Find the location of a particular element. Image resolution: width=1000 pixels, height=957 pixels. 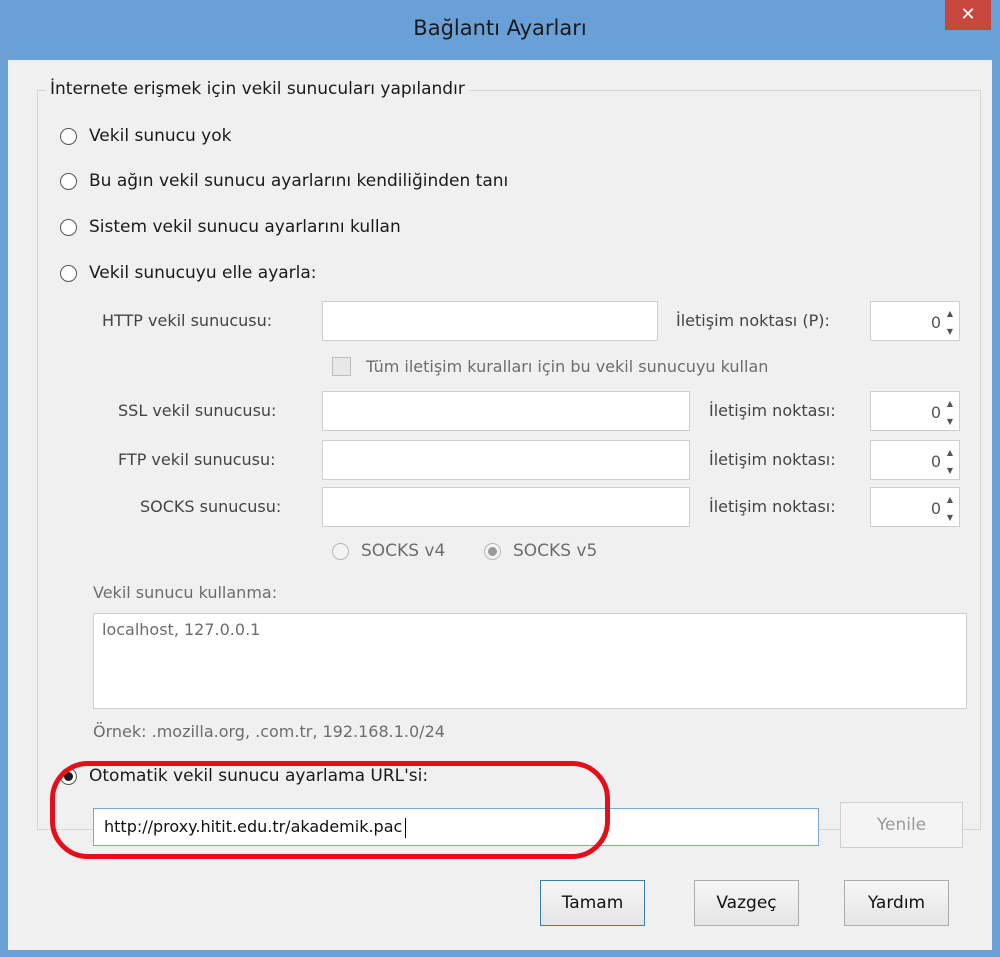

http-port-label: İletişim noktası (P): is located at coordinates (753, 320).